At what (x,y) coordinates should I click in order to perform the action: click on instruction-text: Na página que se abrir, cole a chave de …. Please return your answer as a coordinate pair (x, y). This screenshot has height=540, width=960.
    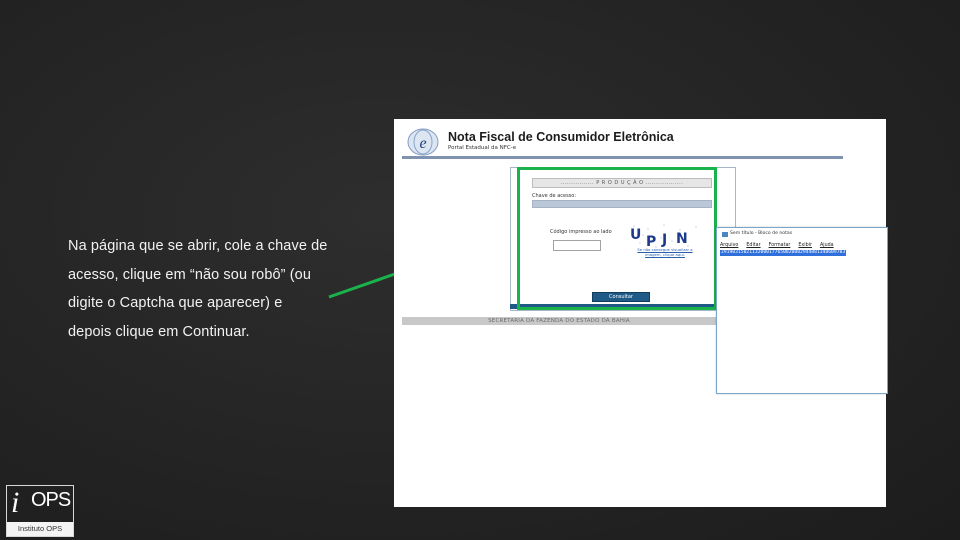
    Looking at the image, I should click on (198, 289).